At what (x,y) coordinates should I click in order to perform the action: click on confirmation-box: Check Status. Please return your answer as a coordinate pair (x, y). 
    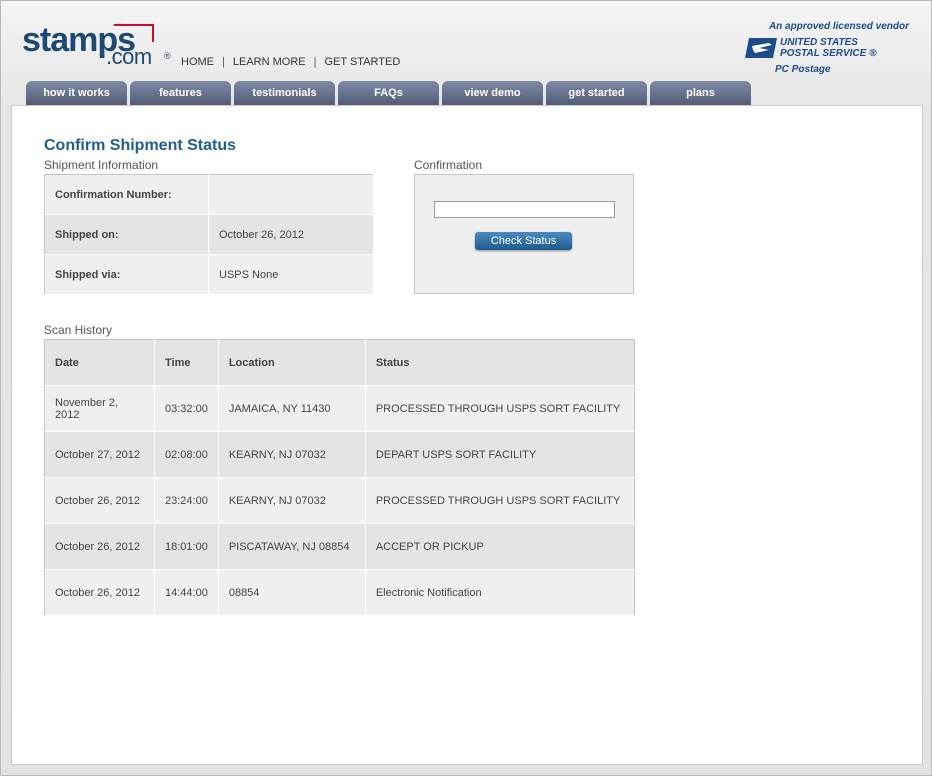
    Looking at the image, I should click on (524, 234).